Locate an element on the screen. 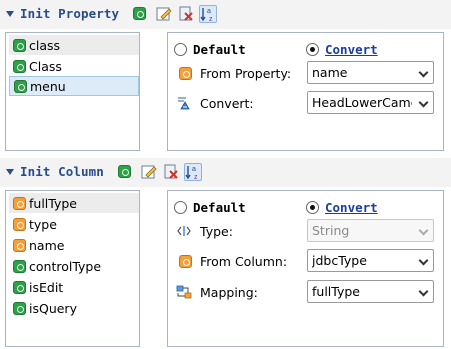 Image resolution: width=451 pixels, height=349 pixels. list-item: controlType is located at coordinates (74, 266).